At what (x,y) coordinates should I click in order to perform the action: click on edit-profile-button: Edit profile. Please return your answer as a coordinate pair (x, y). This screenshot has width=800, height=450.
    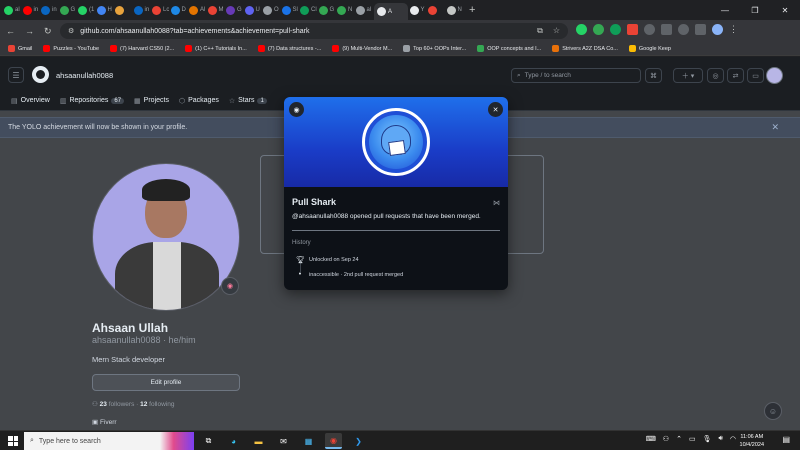
    Looking at the image, I should click on (166, 382).